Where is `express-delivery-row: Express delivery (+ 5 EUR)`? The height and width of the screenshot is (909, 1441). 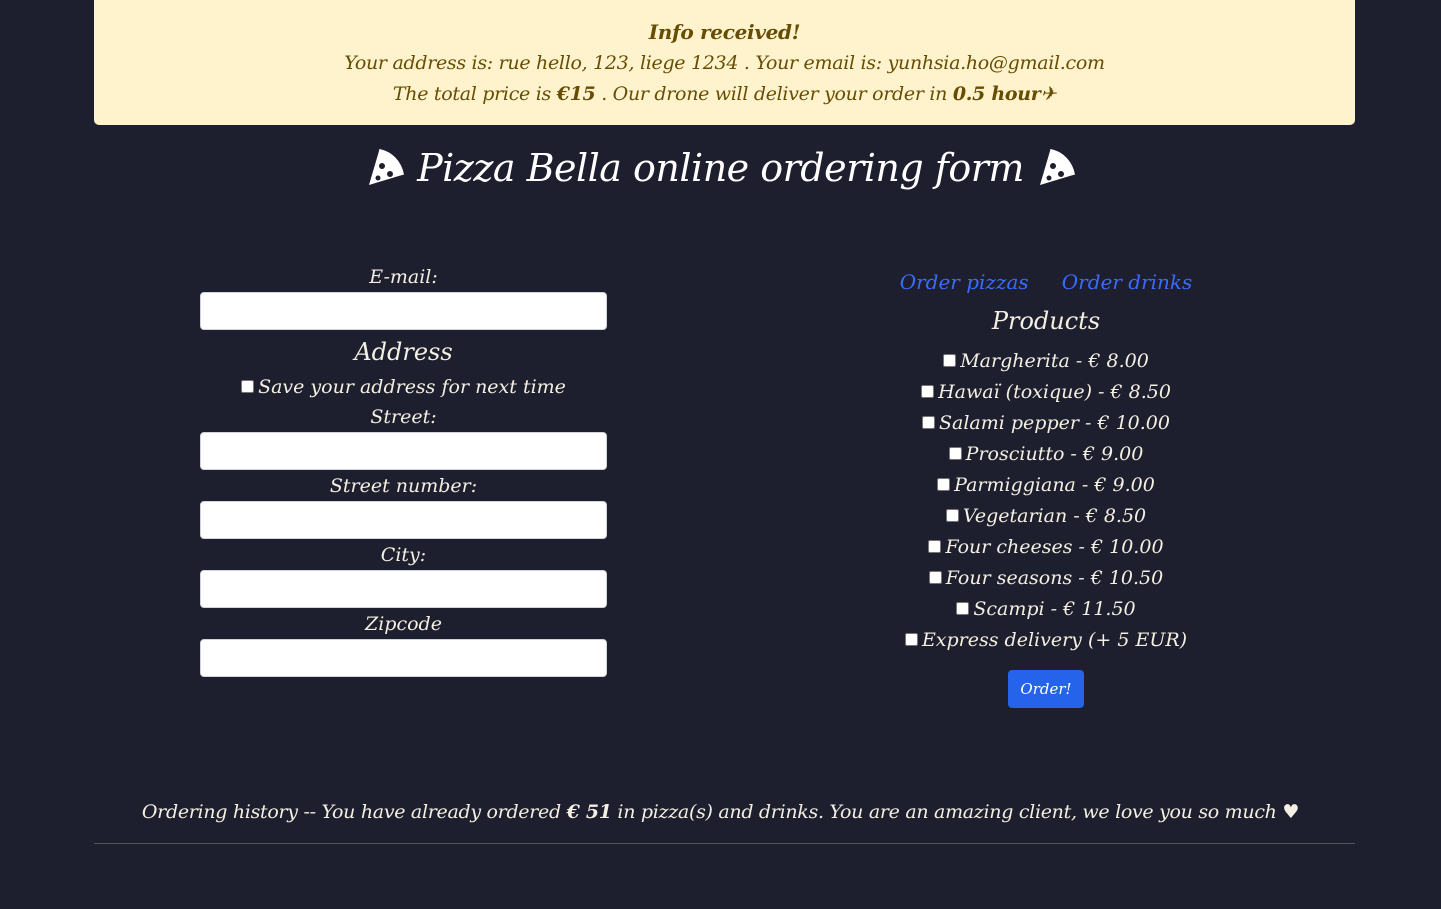 express-delivery-row: Express delivery (+ 5 EUR) is located at coordinates (1046, 640).